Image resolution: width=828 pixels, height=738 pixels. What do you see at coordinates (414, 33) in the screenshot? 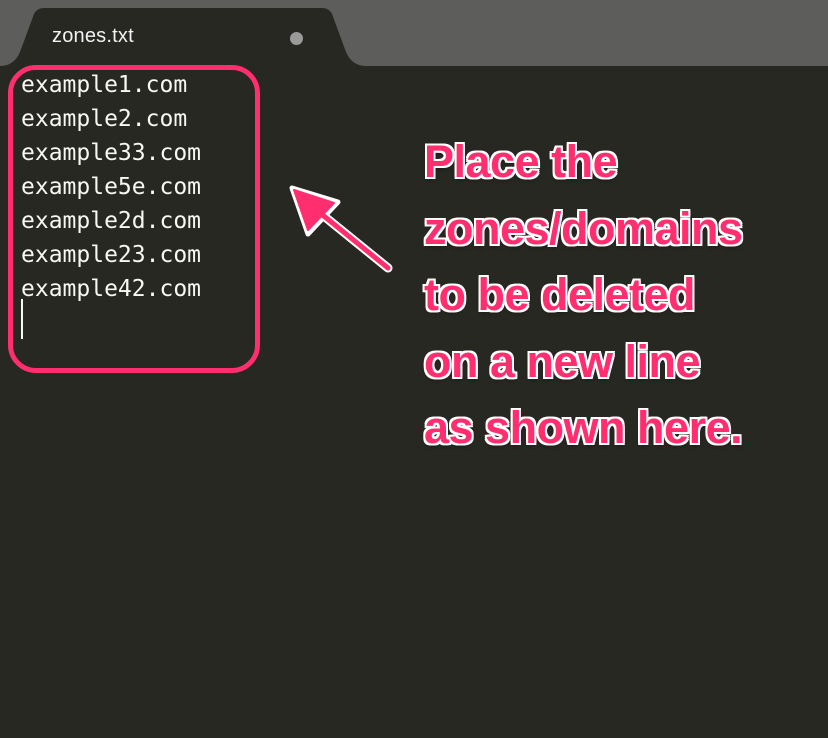
I see `tab-bar: zones.txt` at bounding box center [414, 33].